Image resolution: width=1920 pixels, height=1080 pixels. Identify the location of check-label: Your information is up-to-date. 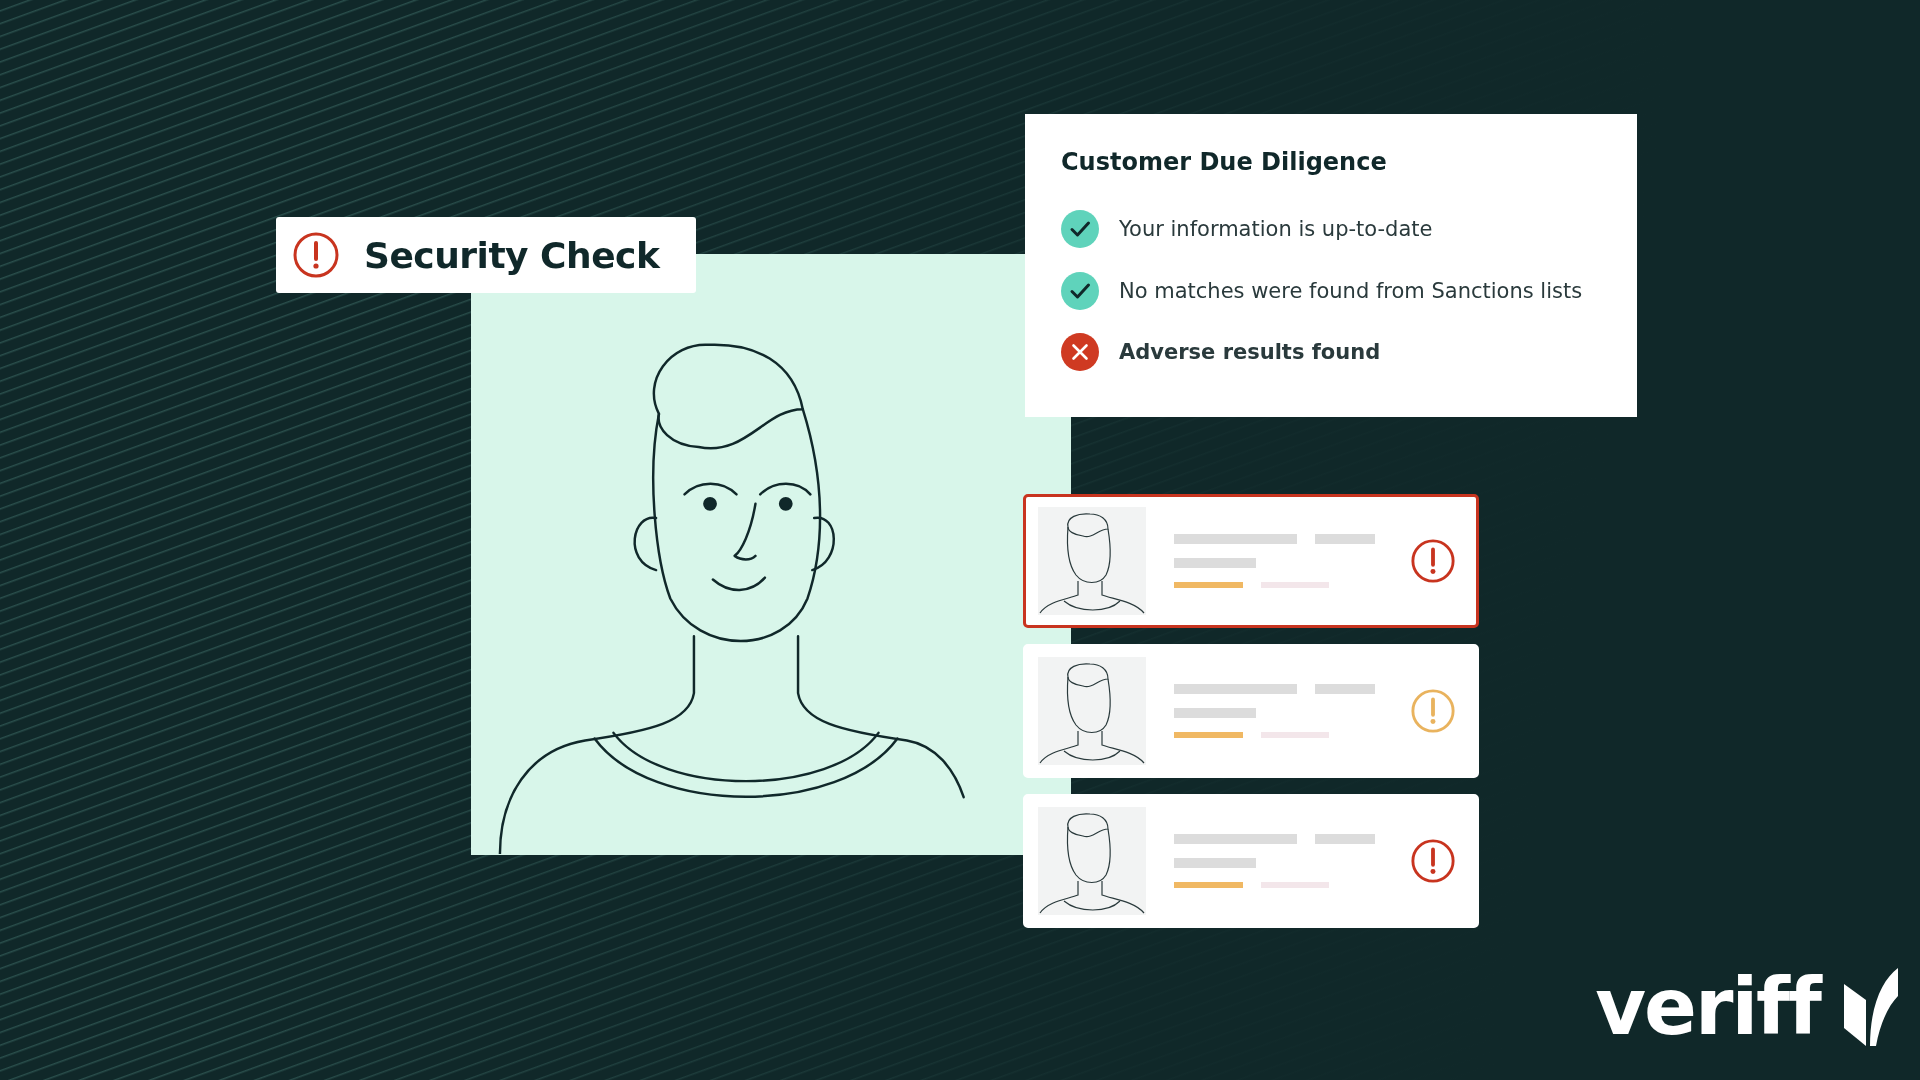
(1276, 228).